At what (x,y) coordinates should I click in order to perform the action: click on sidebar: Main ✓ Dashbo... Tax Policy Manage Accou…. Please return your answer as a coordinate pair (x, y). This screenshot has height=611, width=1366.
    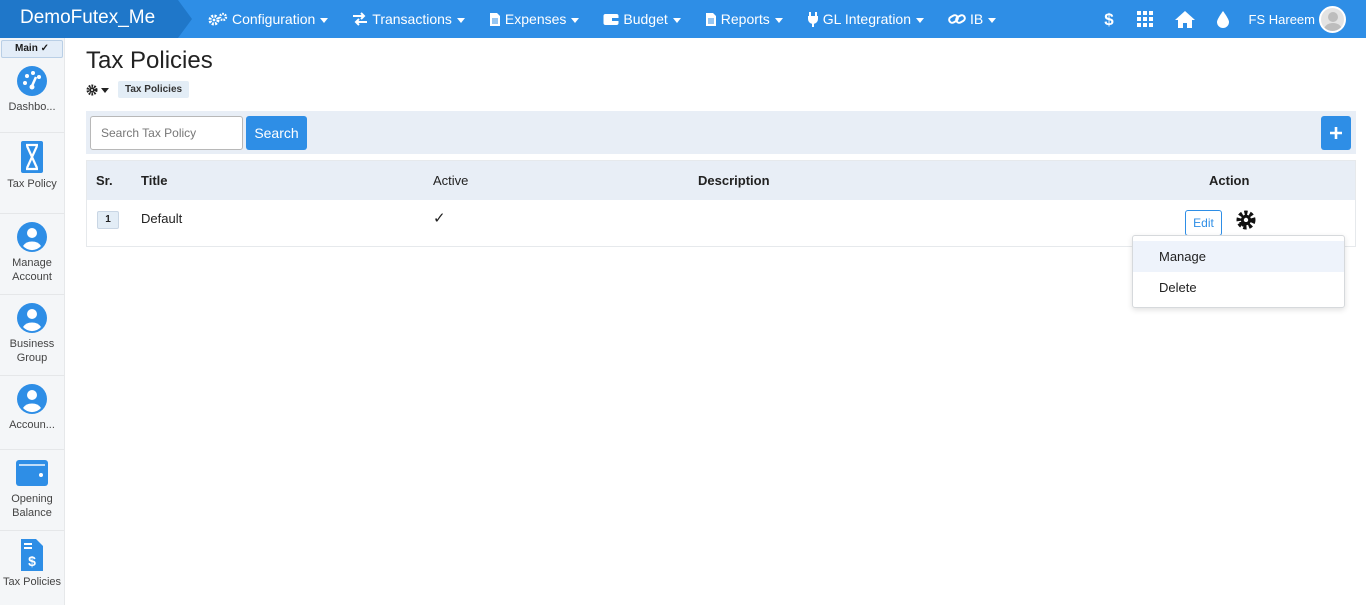
    Looking at the image, I should click on (32, 321).